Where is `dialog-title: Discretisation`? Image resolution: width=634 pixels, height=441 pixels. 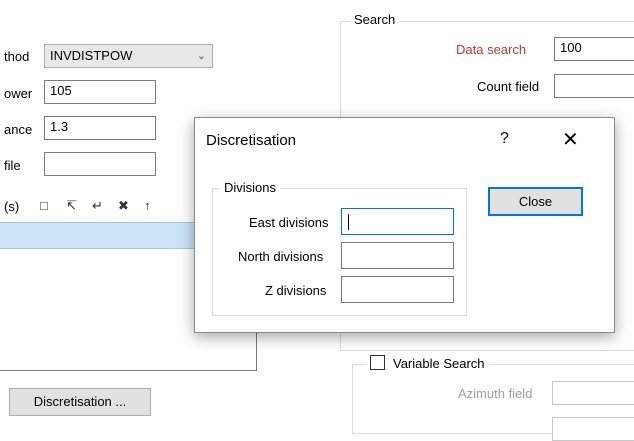 dialog-title: Discretisation is located at coordinates (251, 140).